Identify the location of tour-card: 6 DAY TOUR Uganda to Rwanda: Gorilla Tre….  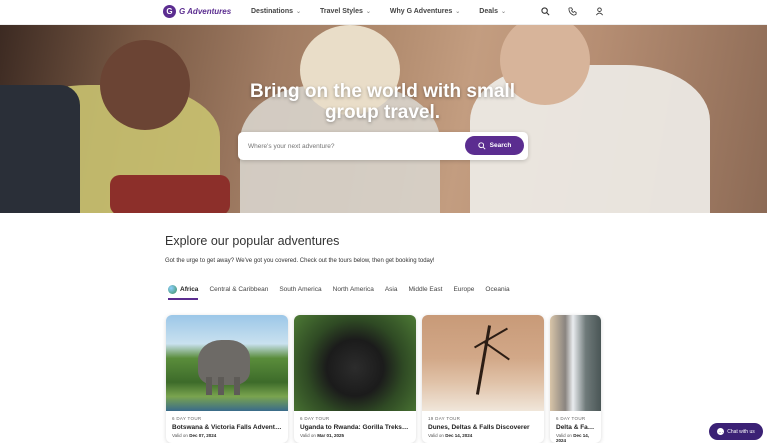
(355, 379).